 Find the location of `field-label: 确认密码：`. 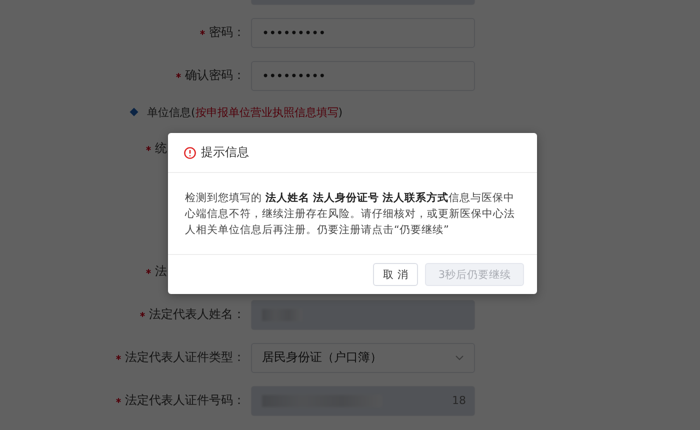

field-label: 确认密码： is located at coordinates (215, 75).